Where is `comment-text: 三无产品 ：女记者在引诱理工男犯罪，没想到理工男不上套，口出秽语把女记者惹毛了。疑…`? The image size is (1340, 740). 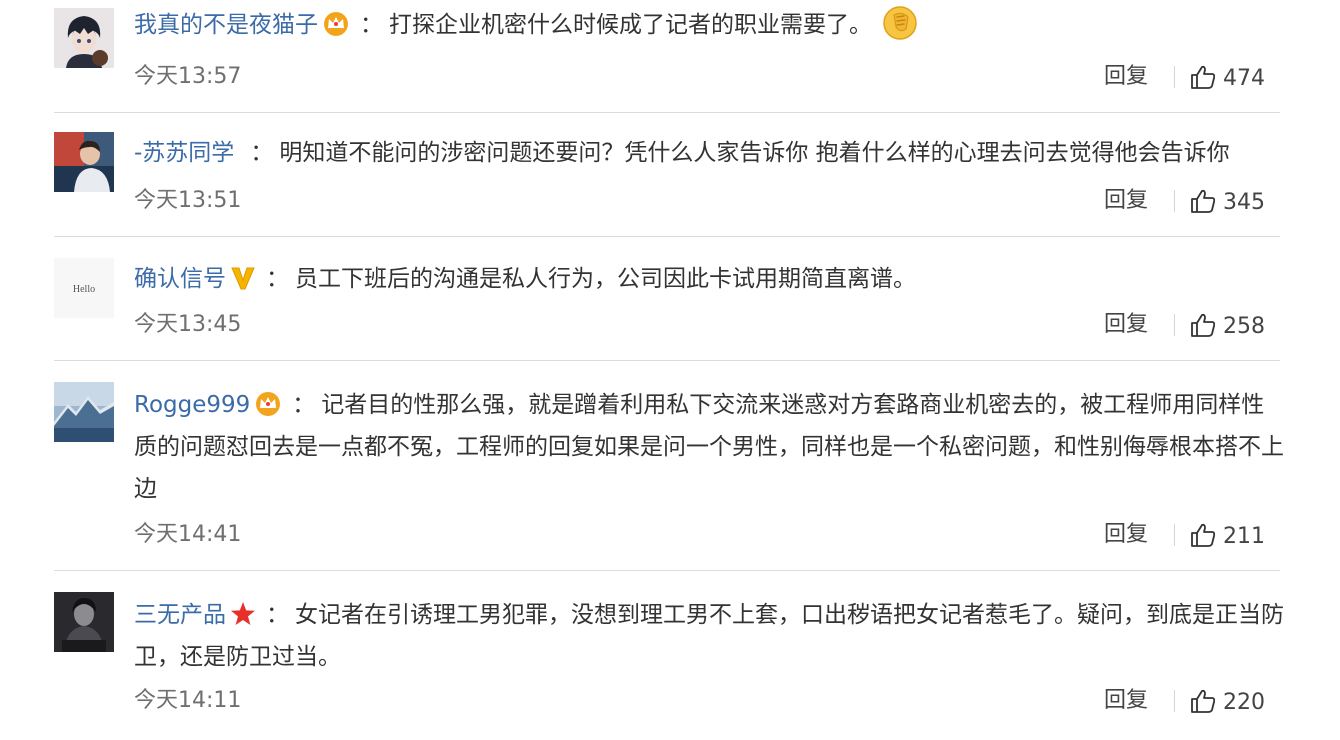
comment-text: 三无产品 ：女记者在引诱理工男犯罪，没想到理工男不上套，口出秽语把女记者惹毛了。疑… is located at coordinates (709, 636).